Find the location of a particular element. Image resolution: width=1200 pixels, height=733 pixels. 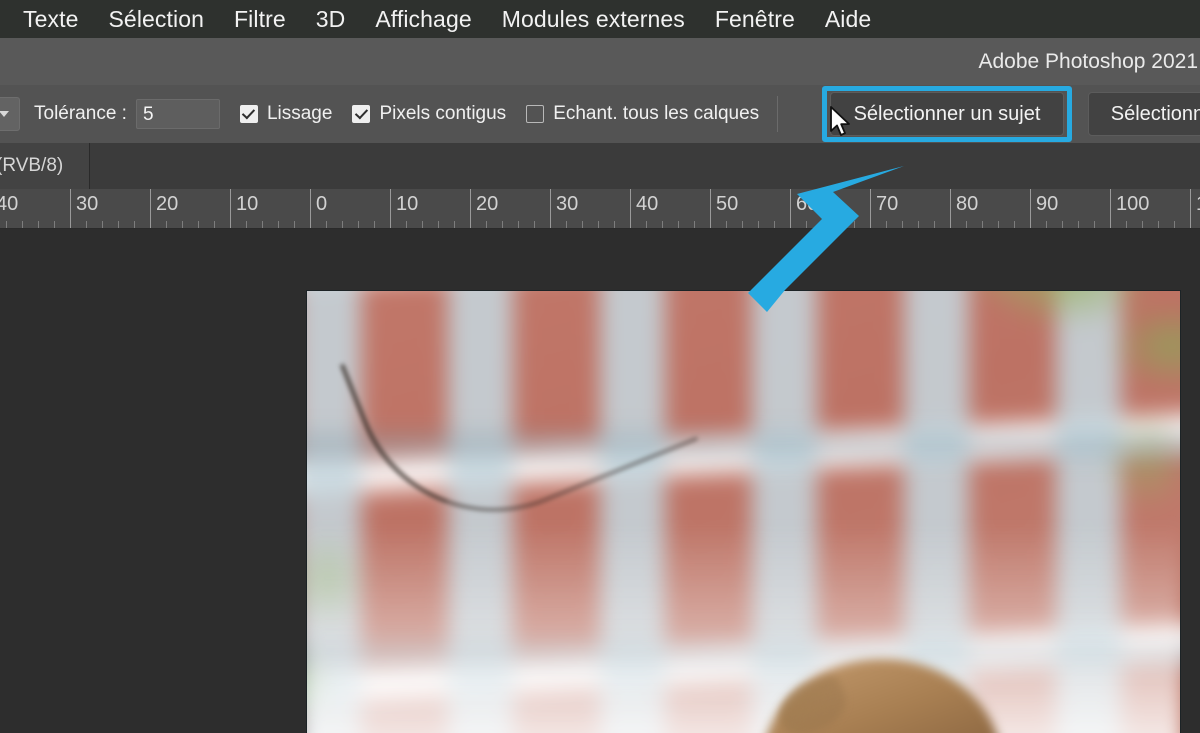

ruler-label: 50 is located at coordinates (727, 204).